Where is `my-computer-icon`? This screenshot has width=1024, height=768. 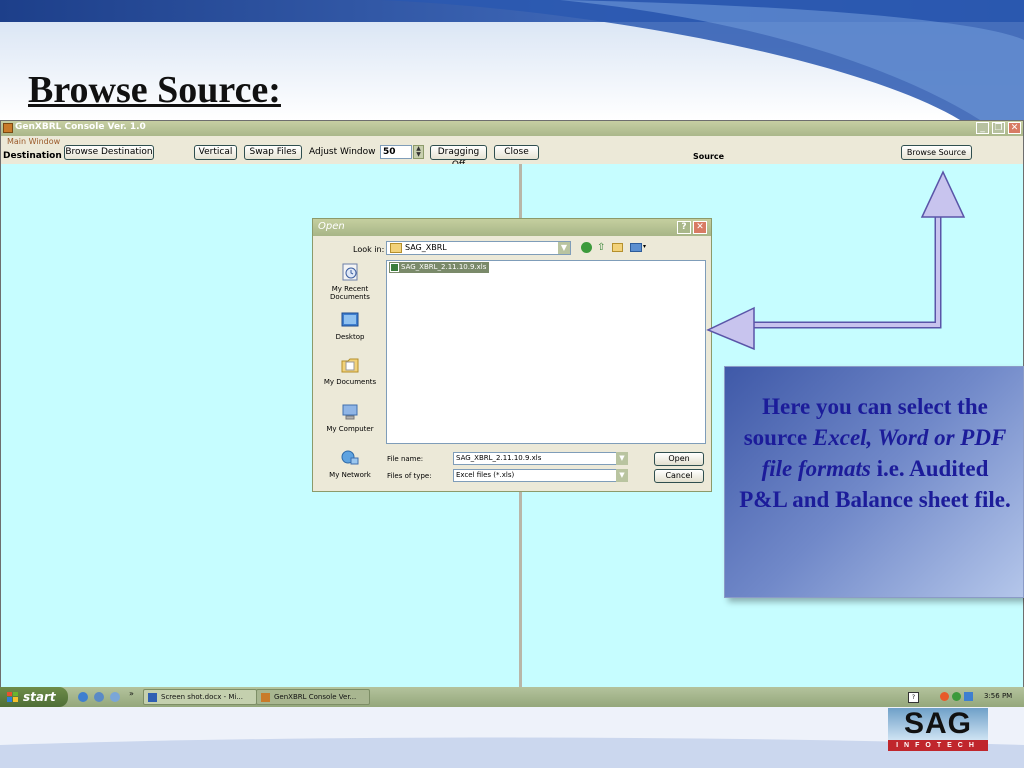
my-computer-icon is located at coordinates (350, 412).